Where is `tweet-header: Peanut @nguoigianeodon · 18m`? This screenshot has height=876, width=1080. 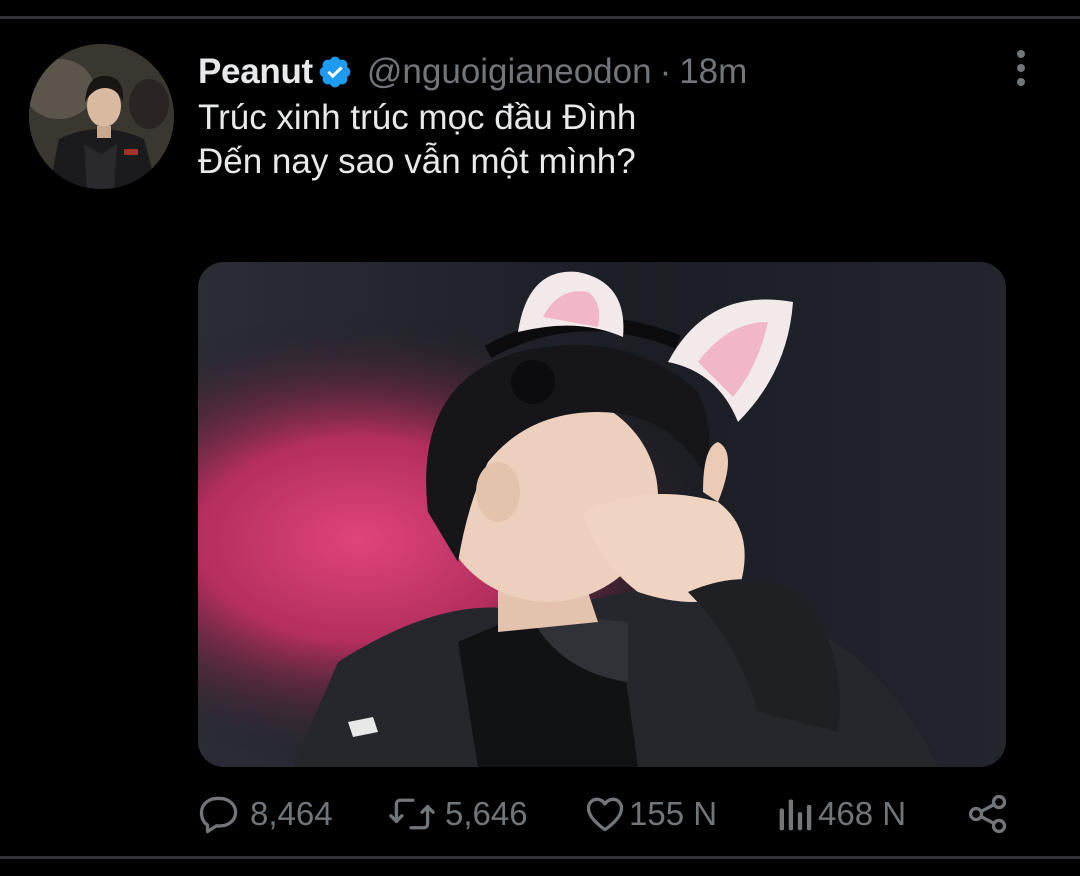
tweet-header: Peanut @nguoigianeodon · 18m is located at coordinates (472, 72).